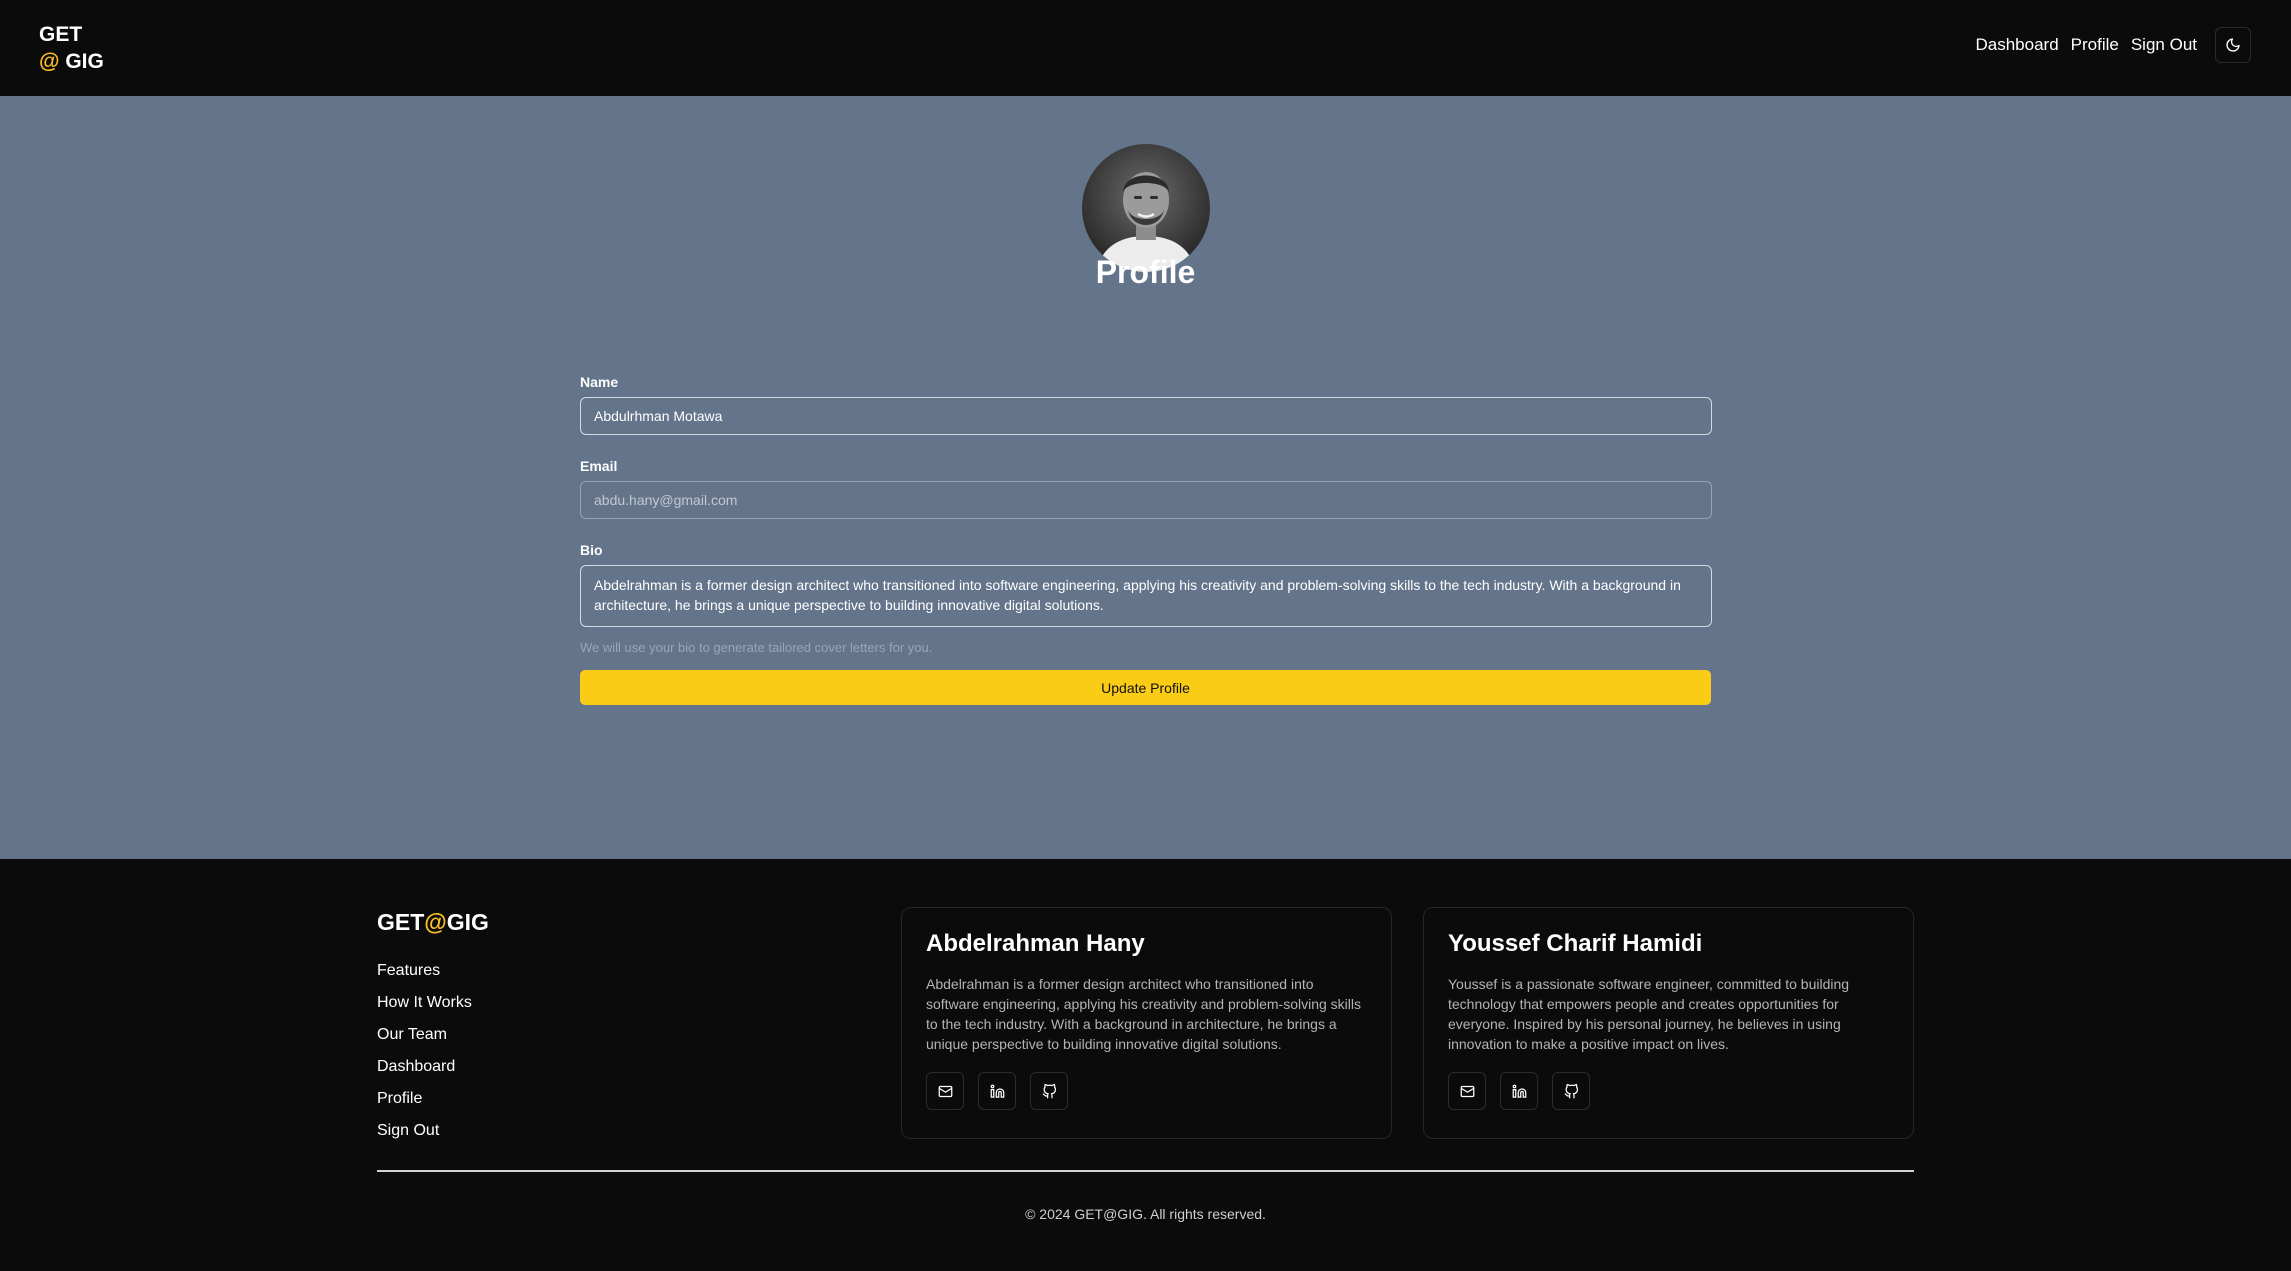  Describe the element at coordinates (1146, 416) in the screenshot. I see `name-input: Abdulrhman Motawa` at that location.